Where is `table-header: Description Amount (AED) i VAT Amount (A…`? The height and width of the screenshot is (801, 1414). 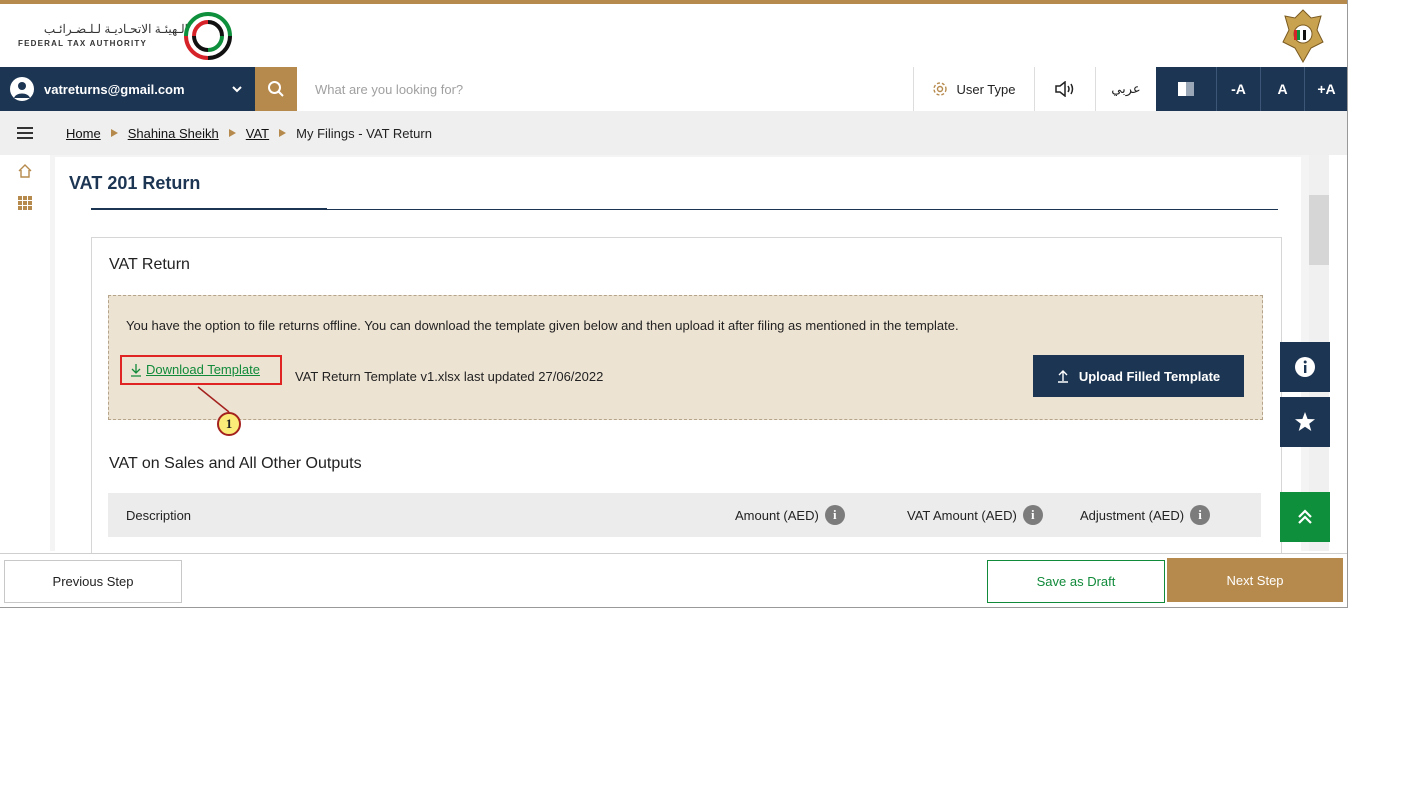
table-header: Description Amount (AED) i VAT Amount (A… is located at coordinates (684, 515).